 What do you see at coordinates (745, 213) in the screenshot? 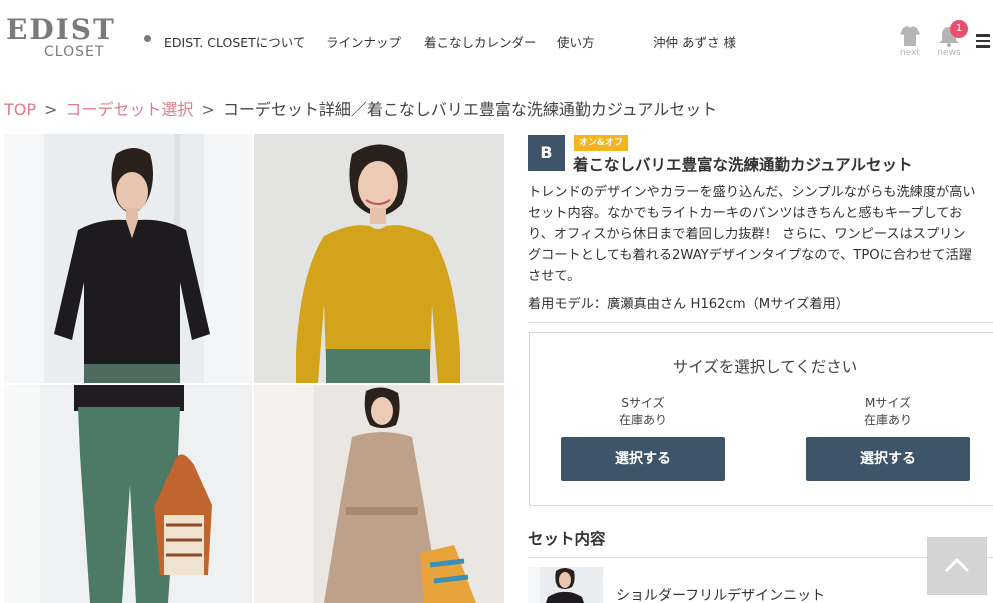
I see `description-line: セット内容。なかでもライトカーキのパンツはきちんと感もキープしてお` at bounding box center [745, 213].